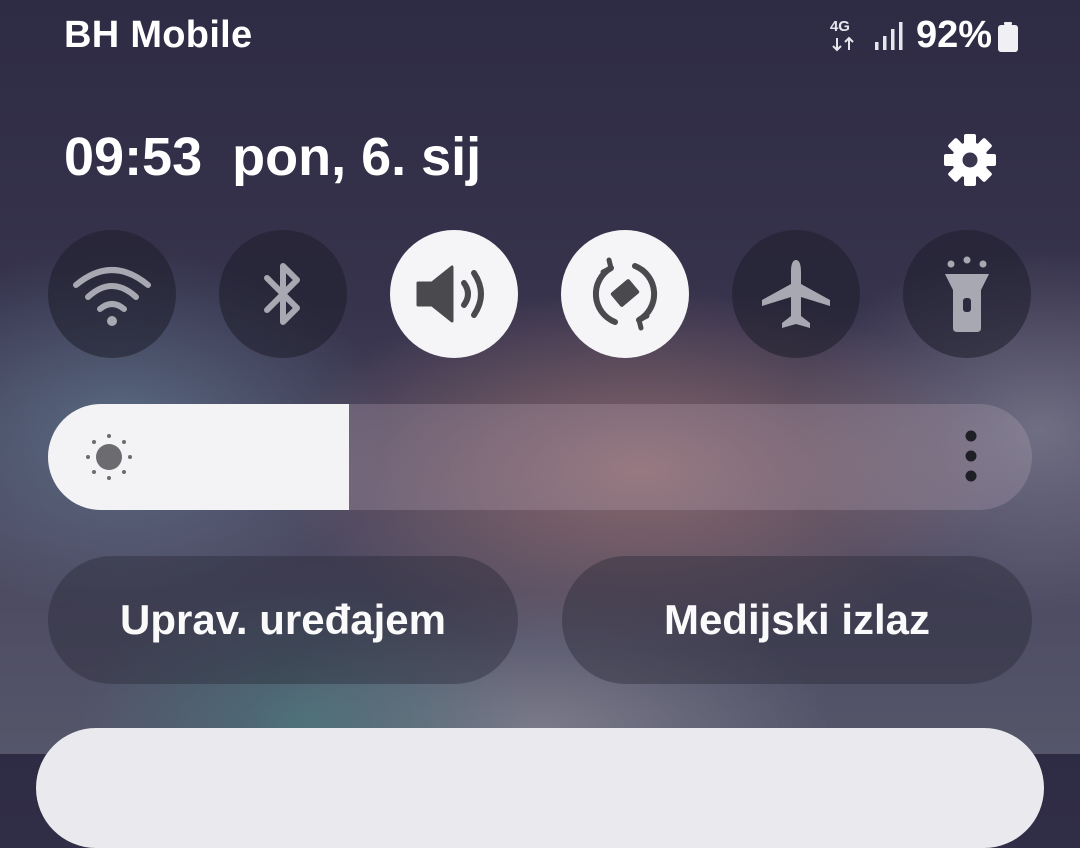 This screenshot has width=1080, height=848. What do you see at coordinates (843, 43) in the screenshot?
I see `data-arrows-icon` at bounding box center [843, 43].